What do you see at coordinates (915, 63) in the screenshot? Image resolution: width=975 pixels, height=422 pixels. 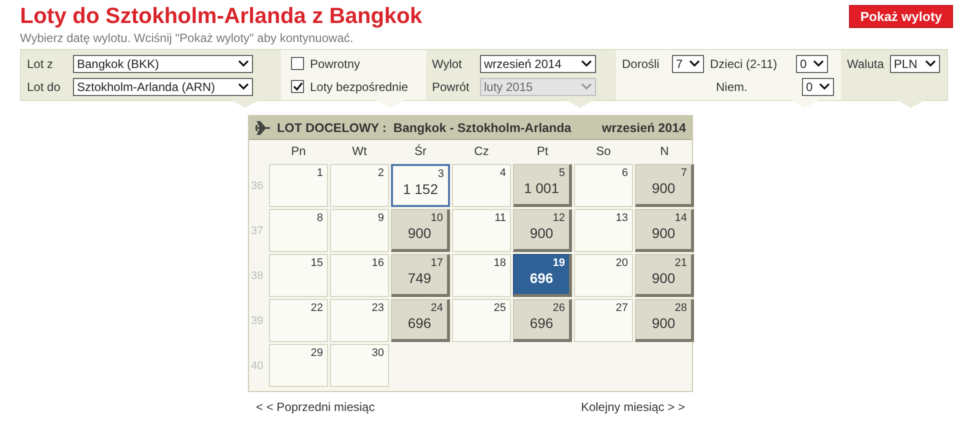 I see `dropdown-field: PLN` at bounding box center [915, 63].